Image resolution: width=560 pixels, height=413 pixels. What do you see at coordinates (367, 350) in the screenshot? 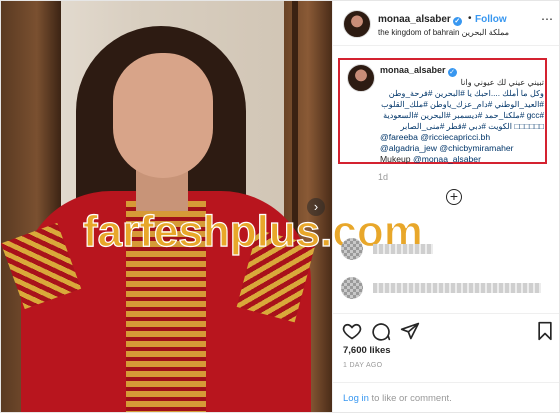
I see `likes-count: 7,600 likes` at bounding box center [367, 350].